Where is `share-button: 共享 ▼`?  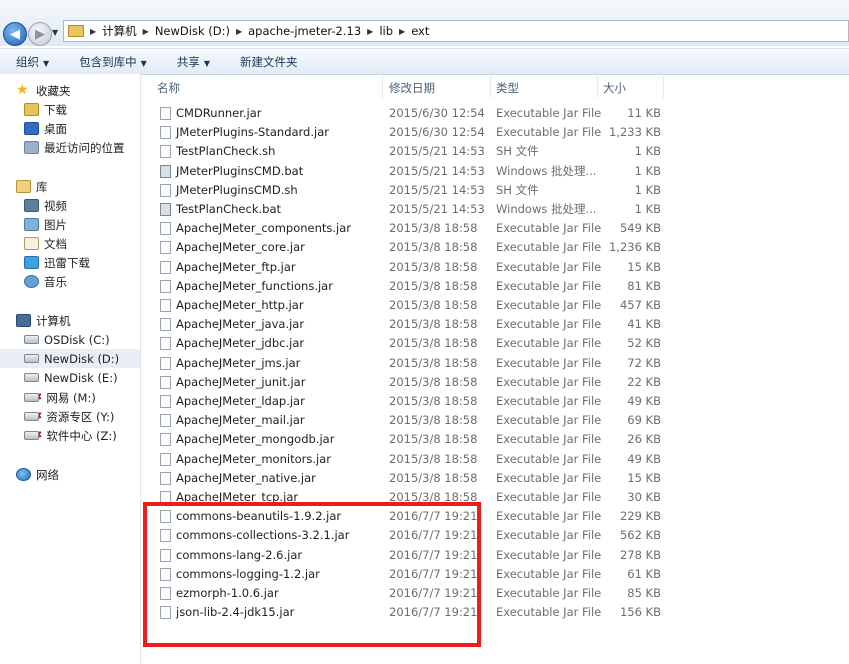 share-button: 共享 ▼ is located at coordinates (193, 62).